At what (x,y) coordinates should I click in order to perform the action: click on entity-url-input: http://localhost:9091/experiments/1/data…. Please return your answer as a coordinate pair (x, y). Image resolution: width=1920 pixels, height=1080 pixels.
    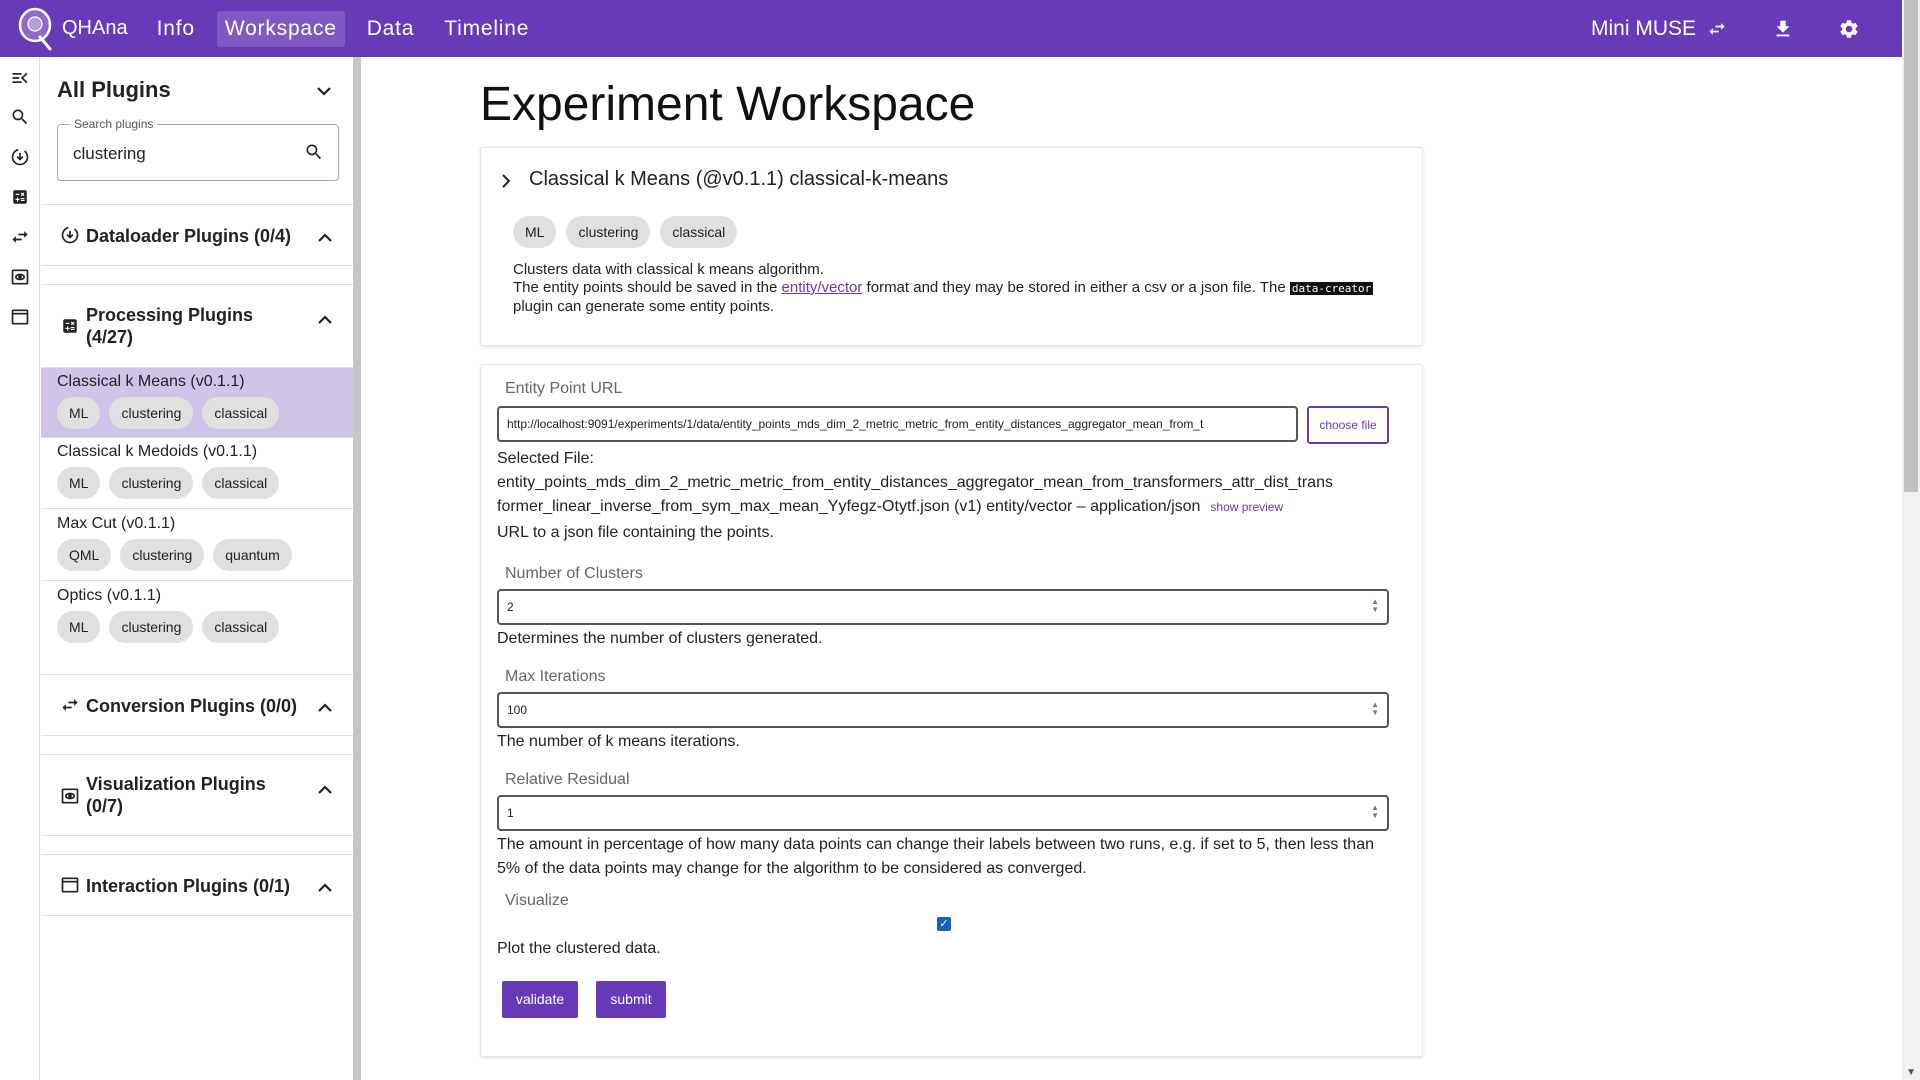
    Looking at the image, I should click on (897, 424).